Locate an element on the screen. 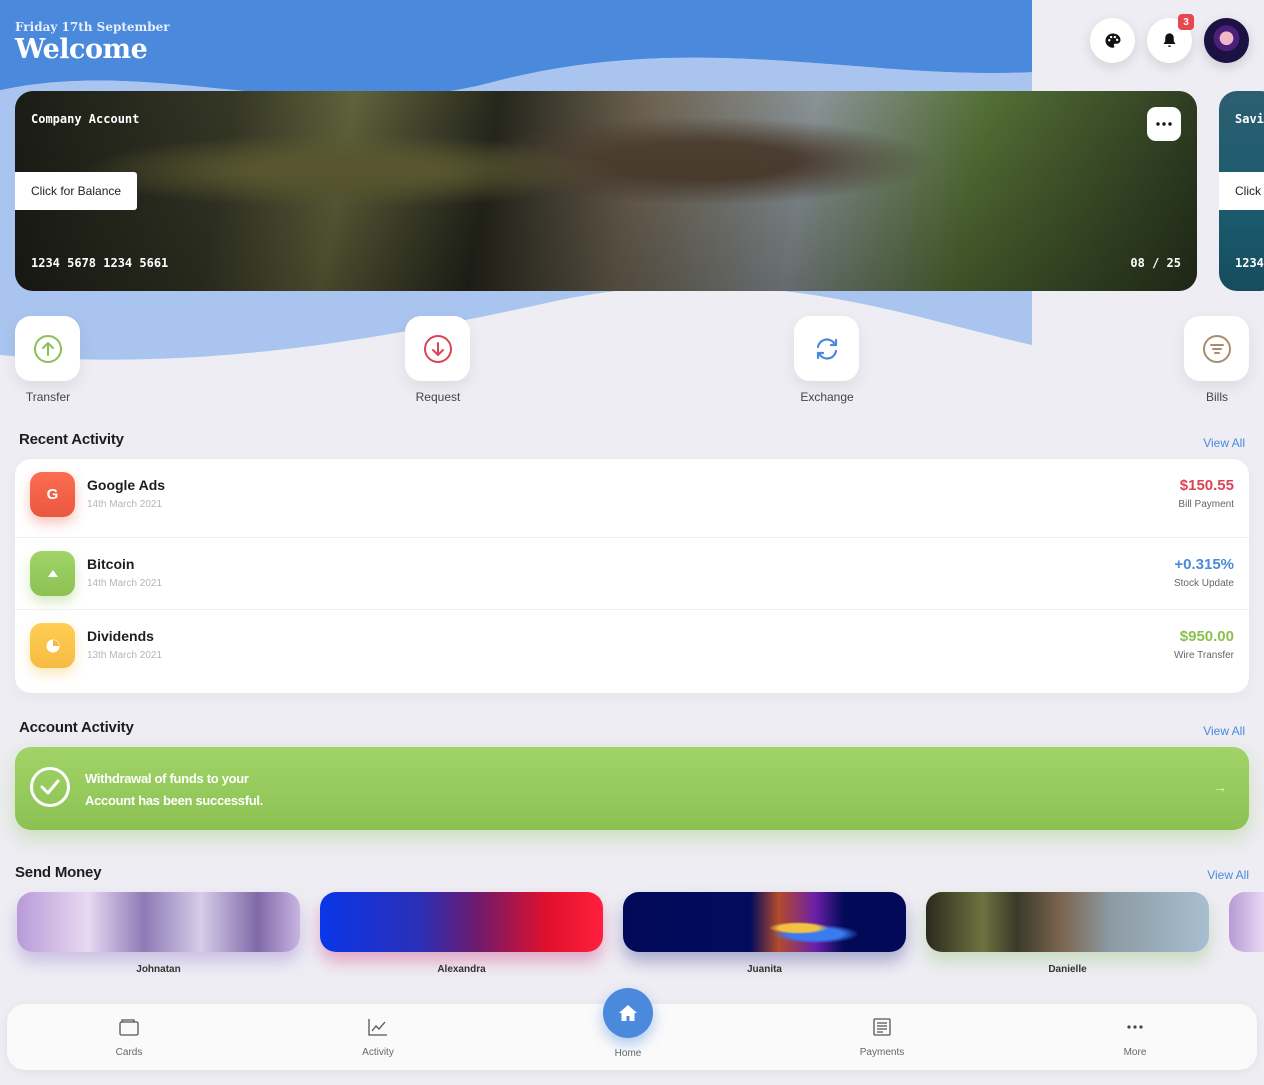 The image size is (1264, 1085). exchange-button is located at coordinates (826, 348).